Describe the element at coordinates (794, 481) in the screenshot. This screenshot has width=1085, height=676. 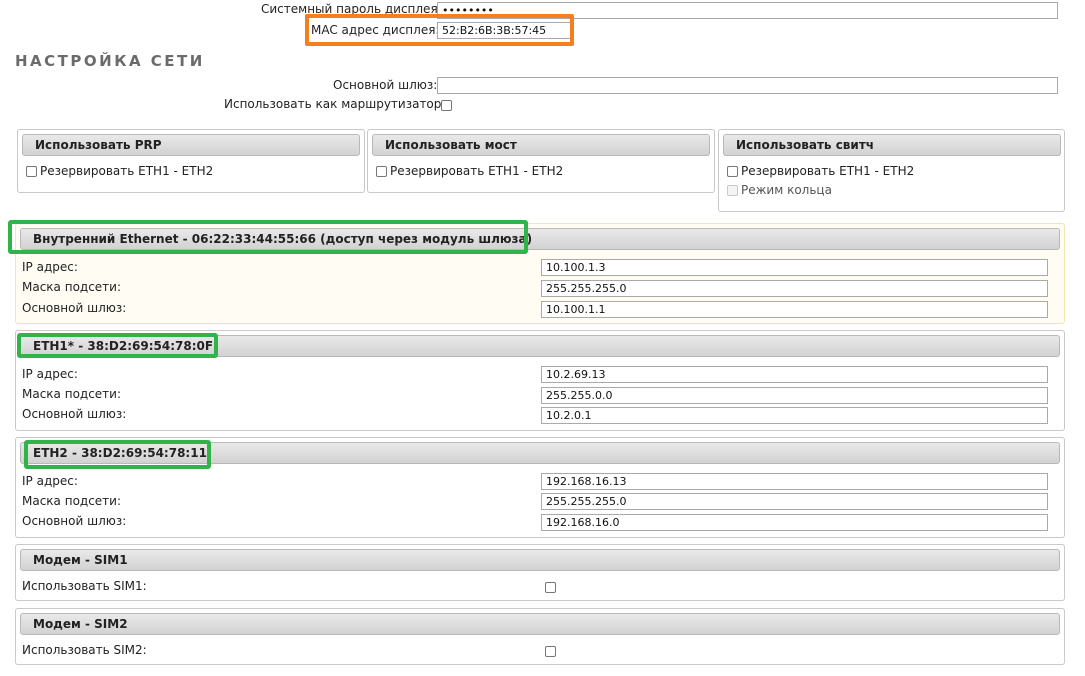
I see `eth2-ip-input: 192.168.16.13` at that location.